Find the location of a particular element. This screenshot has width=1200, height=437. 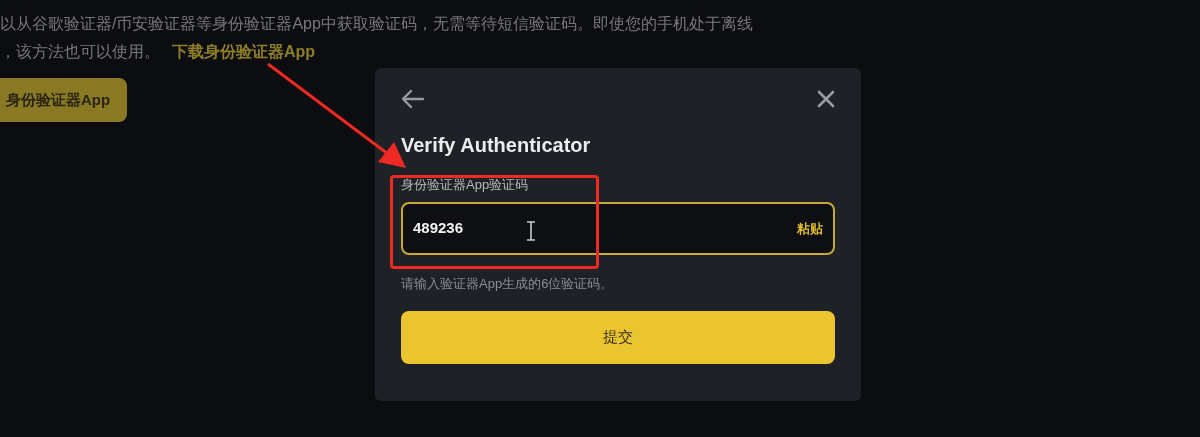

description-text: ，该方法也可以使用。 is located at coordinates (80, 52).